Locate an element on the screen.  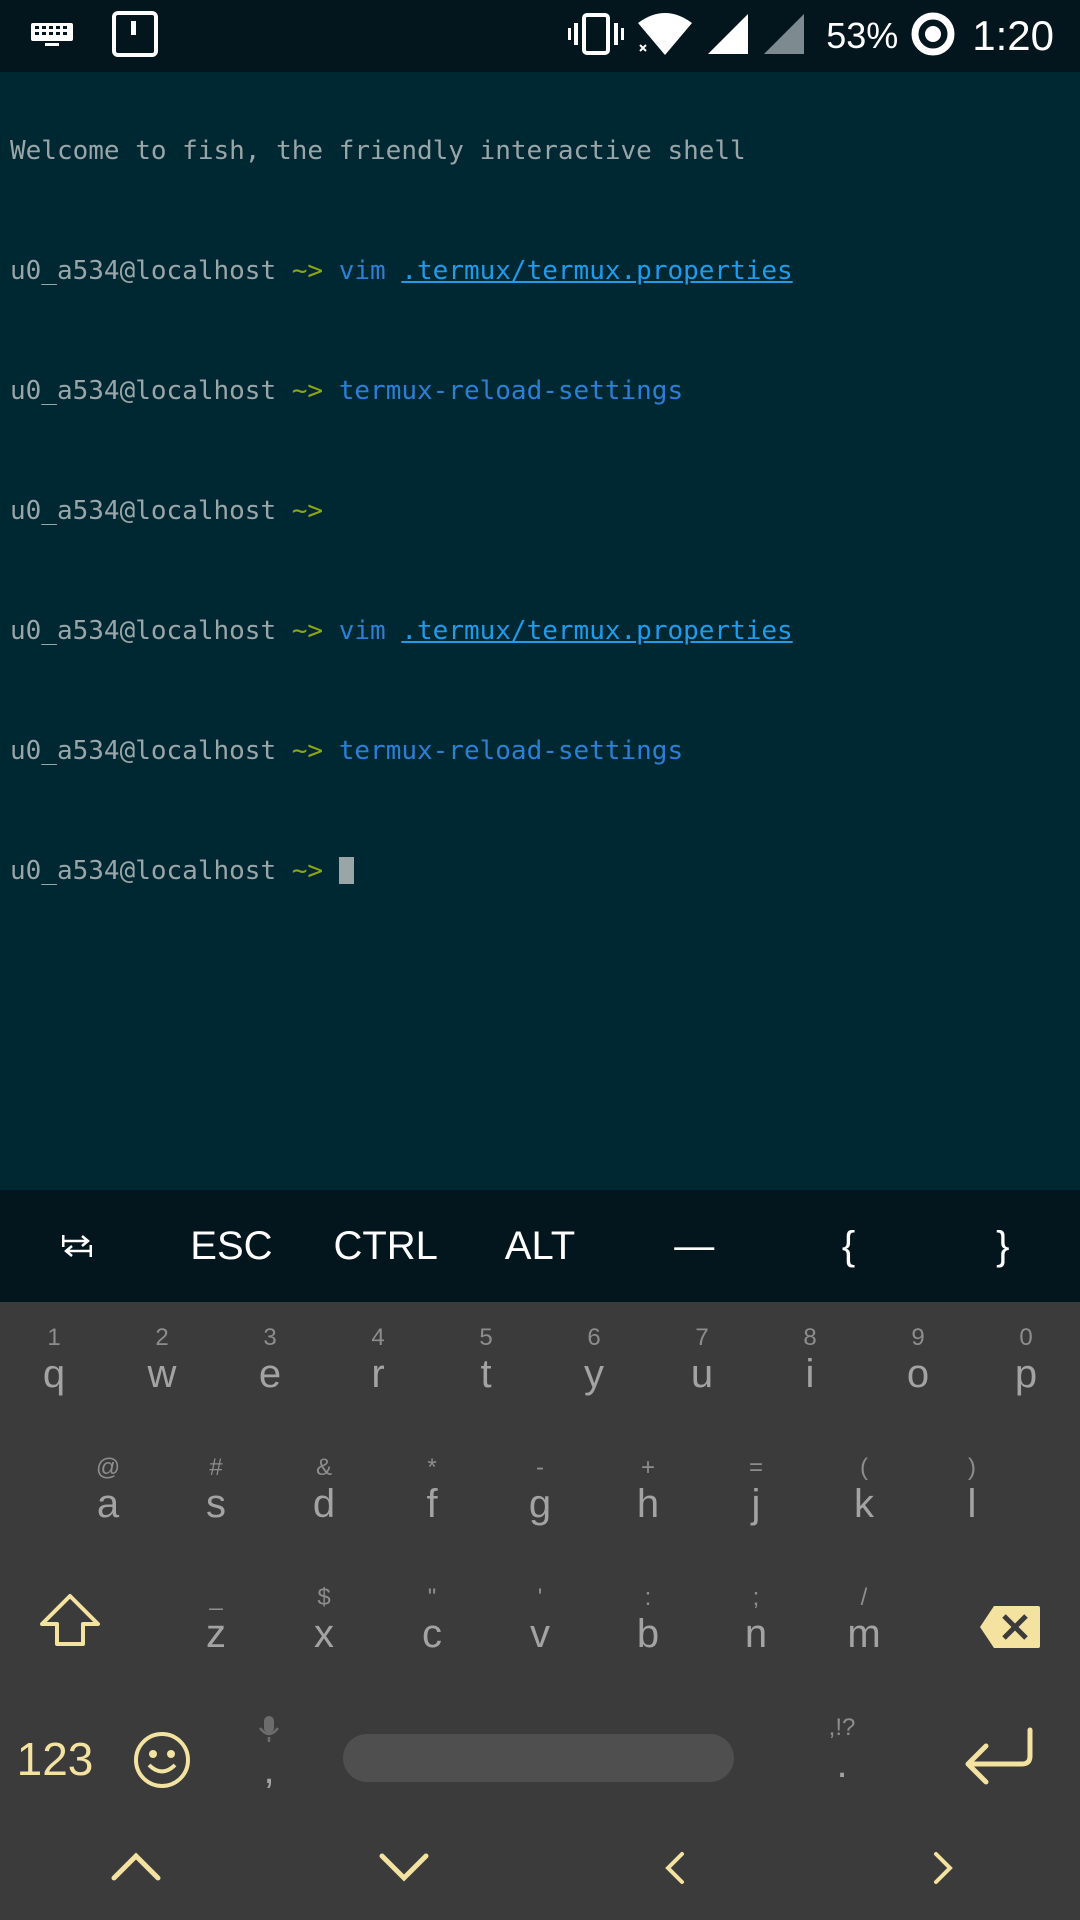
keyboard-nav-row is located at coordinates (540, 1875).